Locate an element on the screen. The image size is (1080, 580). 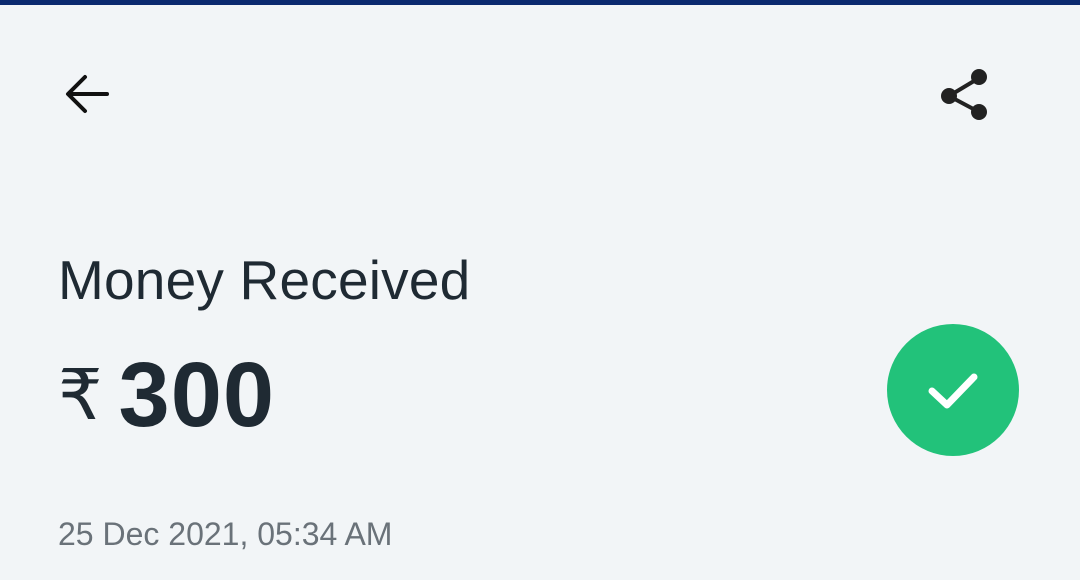
share-icon is located at coordinates (964, 94).